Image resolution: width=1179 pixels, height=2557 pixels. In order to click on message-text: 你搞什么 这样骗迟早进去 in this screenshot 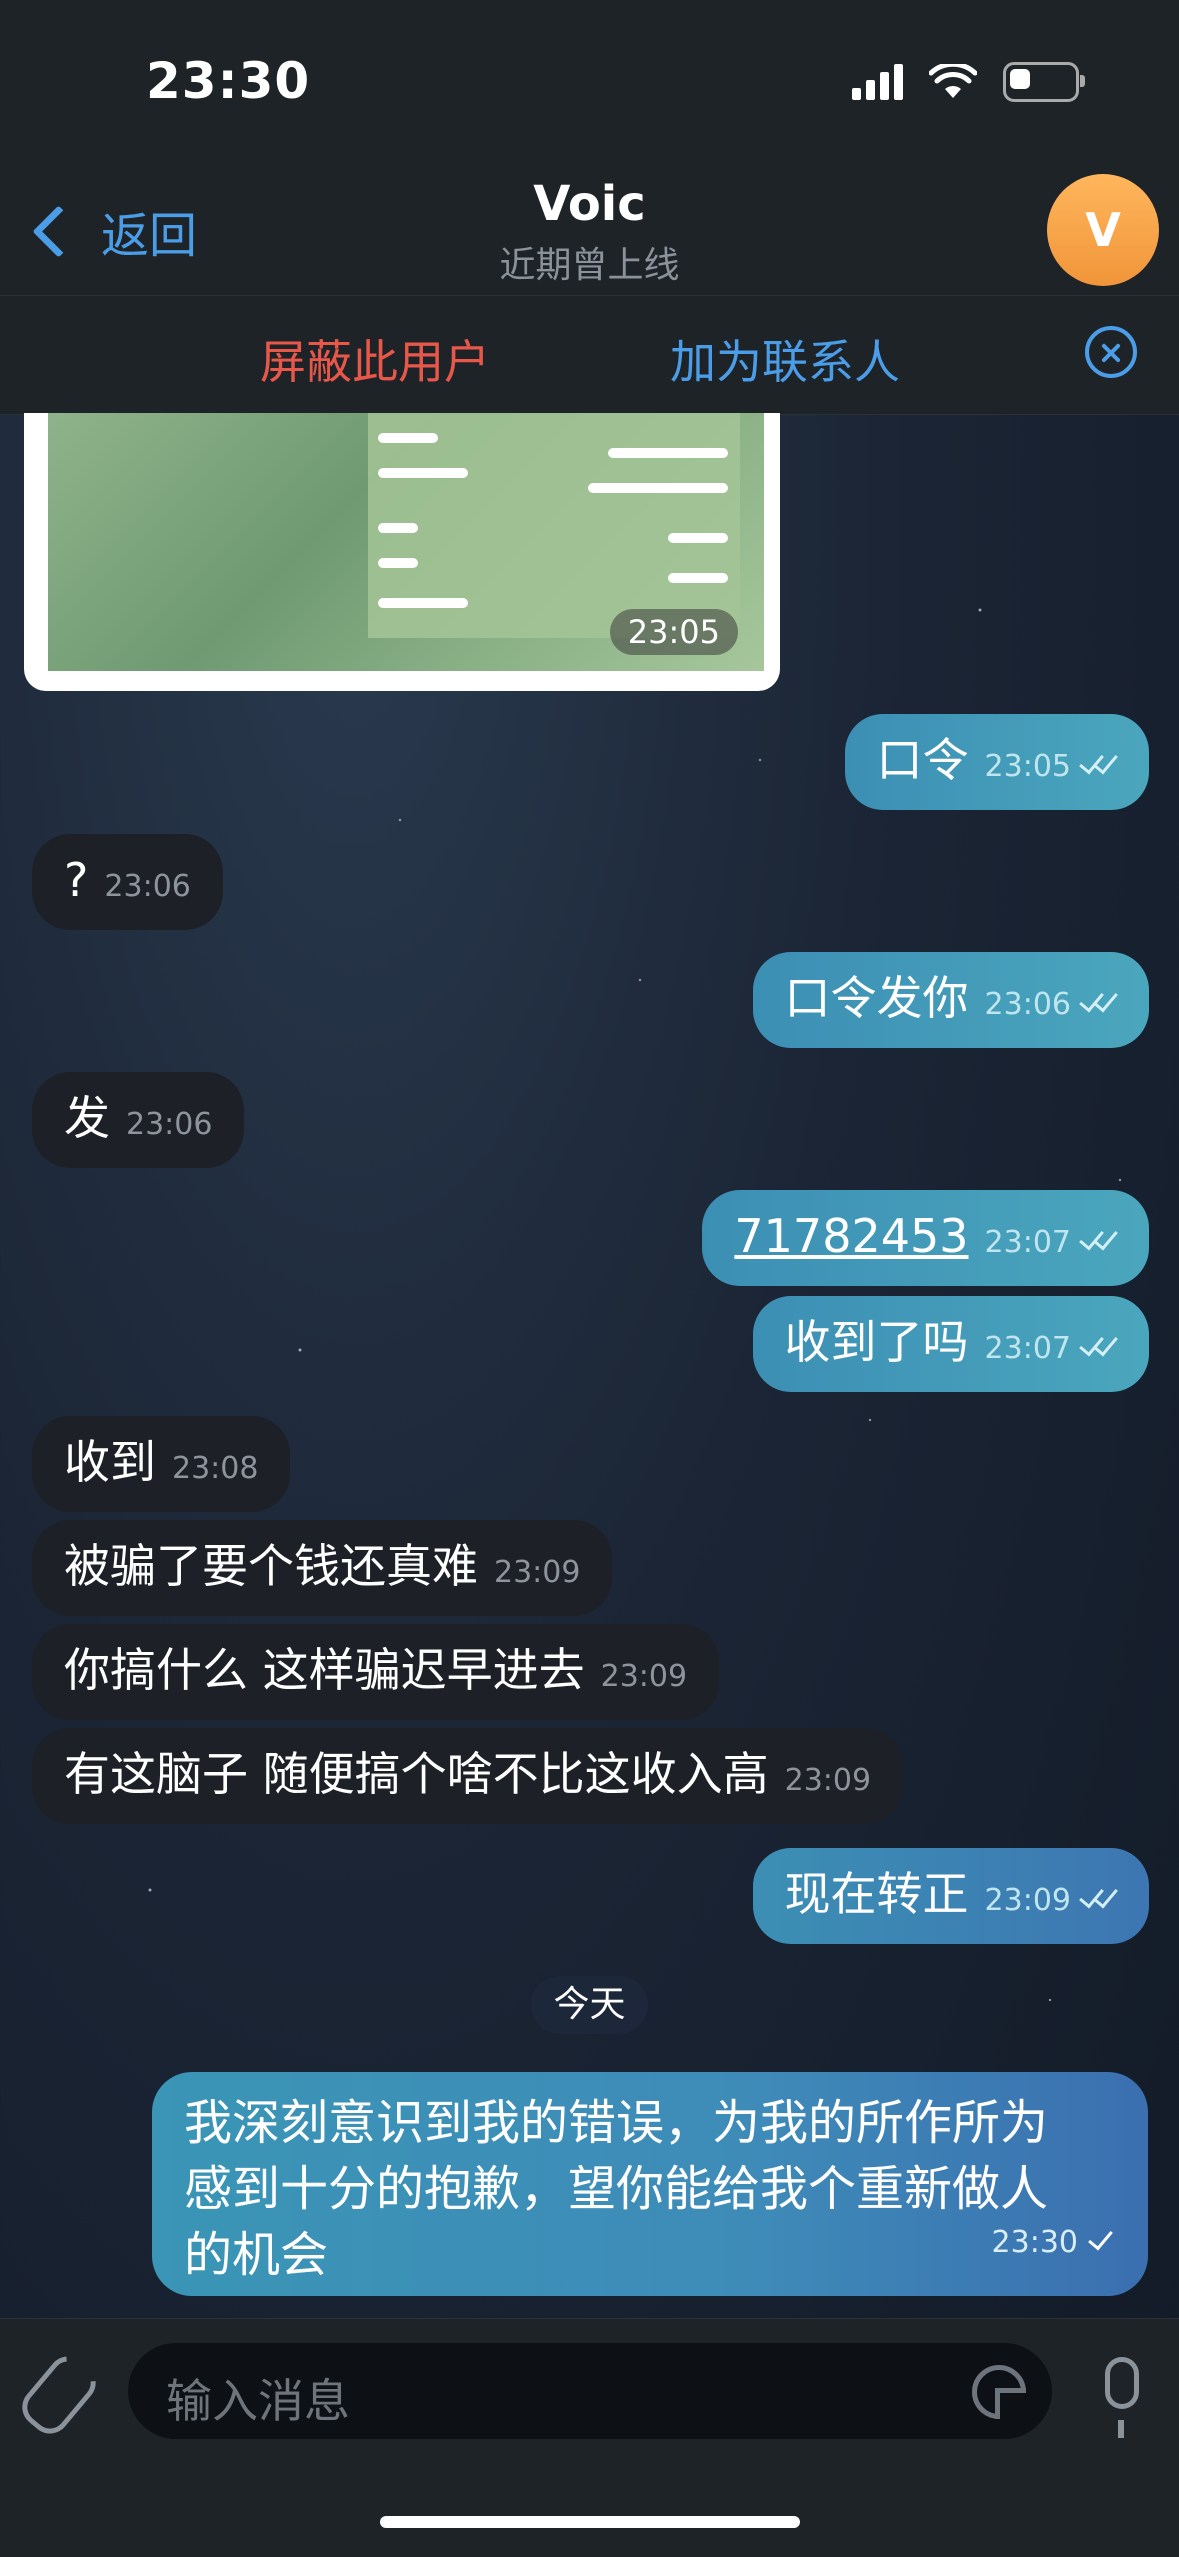, I will do `click(324, 1670)`.